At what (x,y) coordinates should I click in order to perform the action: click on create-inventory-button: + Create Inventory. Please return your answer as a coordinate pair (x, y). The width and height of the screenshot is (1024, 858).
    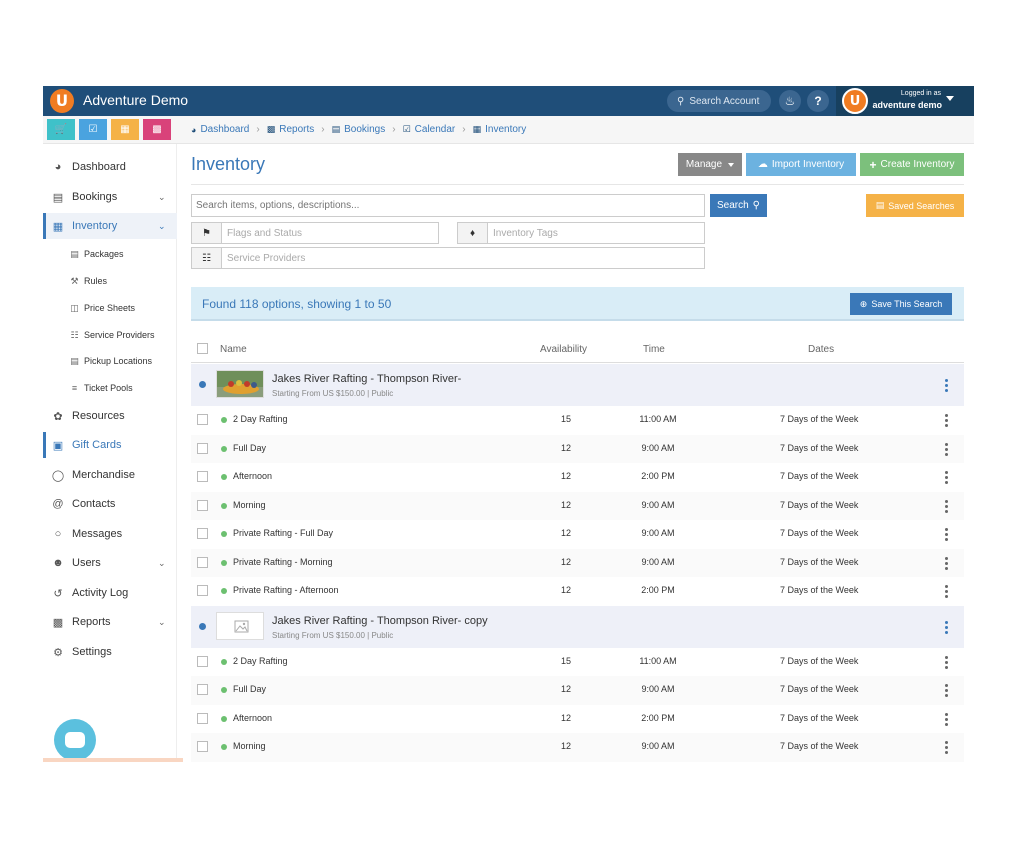
    Looking at the image, I should click on (912, 164).